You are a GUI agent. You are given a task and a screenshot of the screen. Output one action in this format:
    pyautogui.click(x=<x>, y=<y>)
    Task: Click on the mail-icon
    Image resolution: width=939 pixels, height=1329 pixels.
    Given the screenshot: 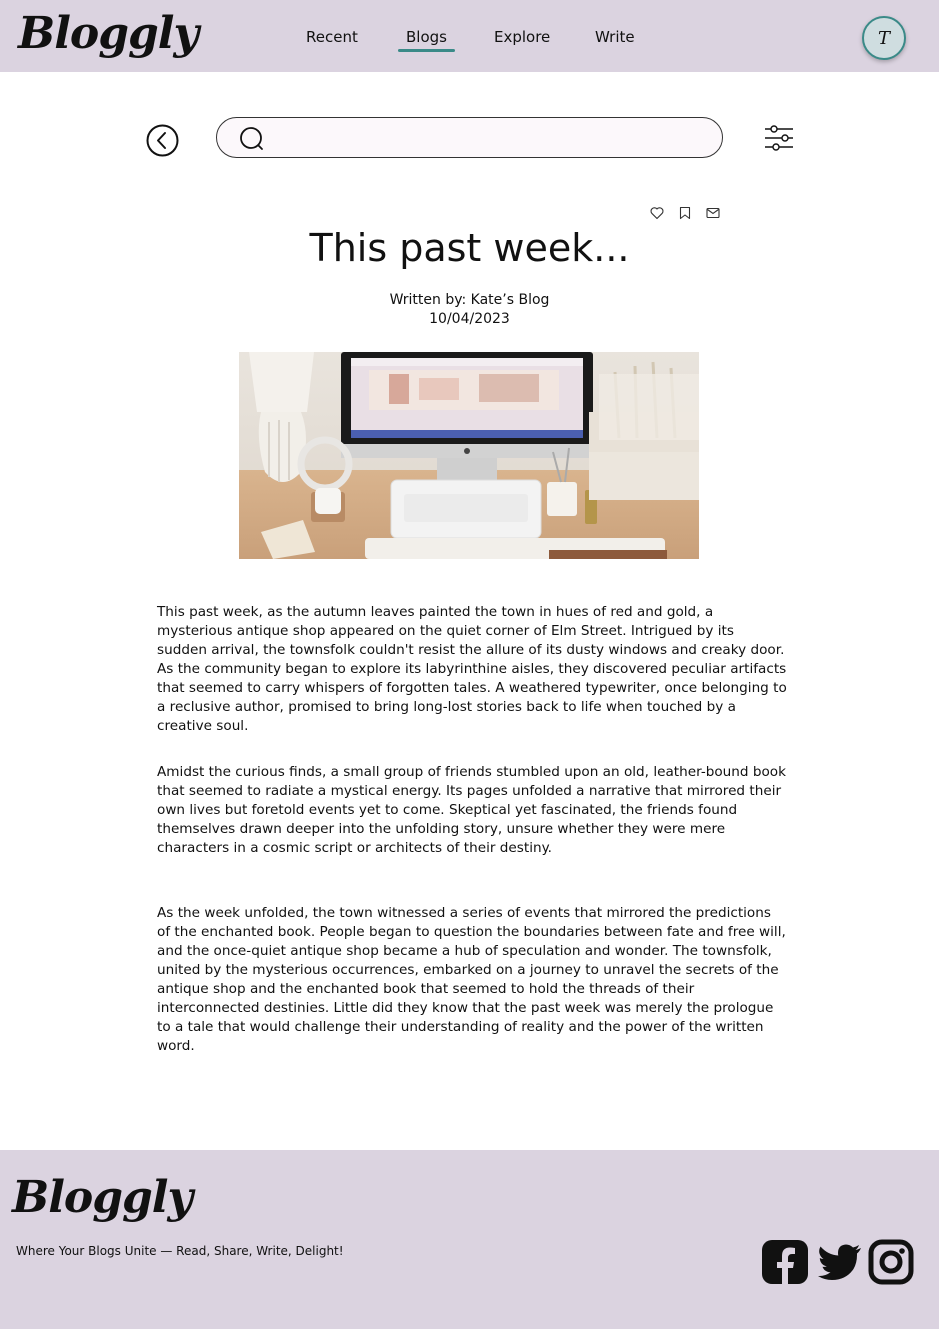 What is the action you would take?
    pyautogui.click(x=713, y=213)
    